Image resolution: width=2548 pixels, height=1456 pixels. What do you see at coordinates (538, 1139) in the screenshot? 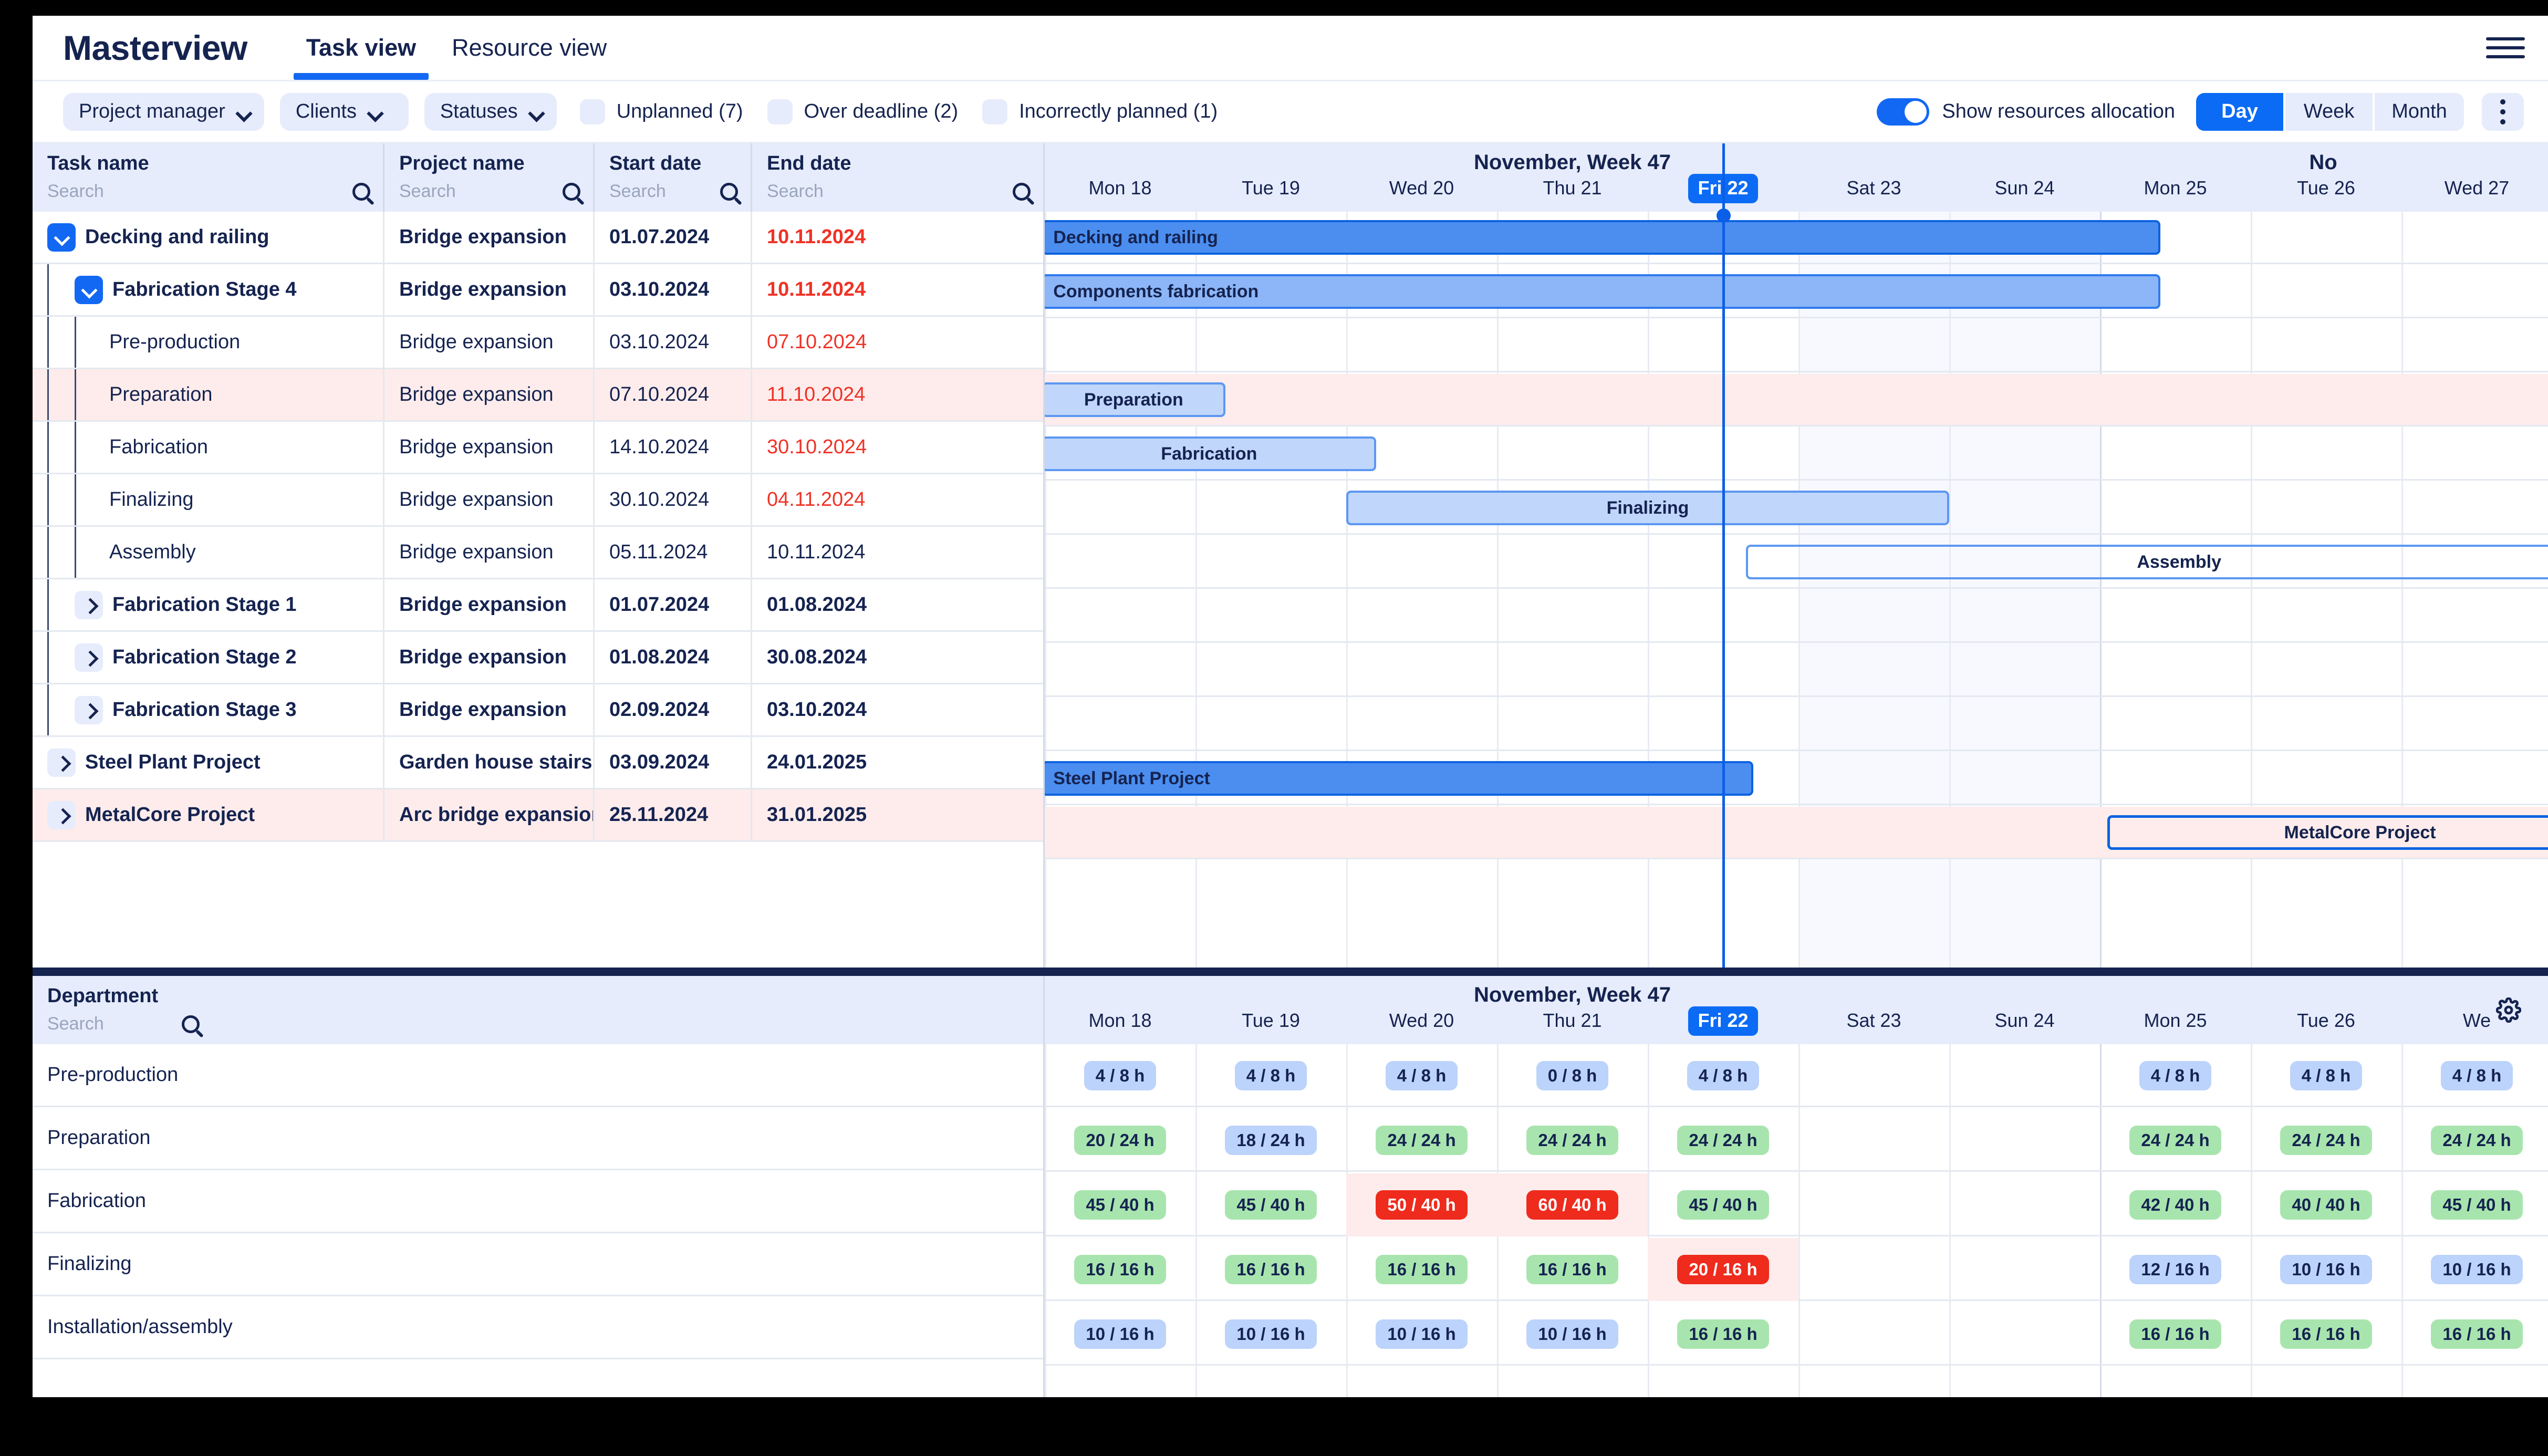
I see `department-row: Preparation` at bounding box center [538, 1139].